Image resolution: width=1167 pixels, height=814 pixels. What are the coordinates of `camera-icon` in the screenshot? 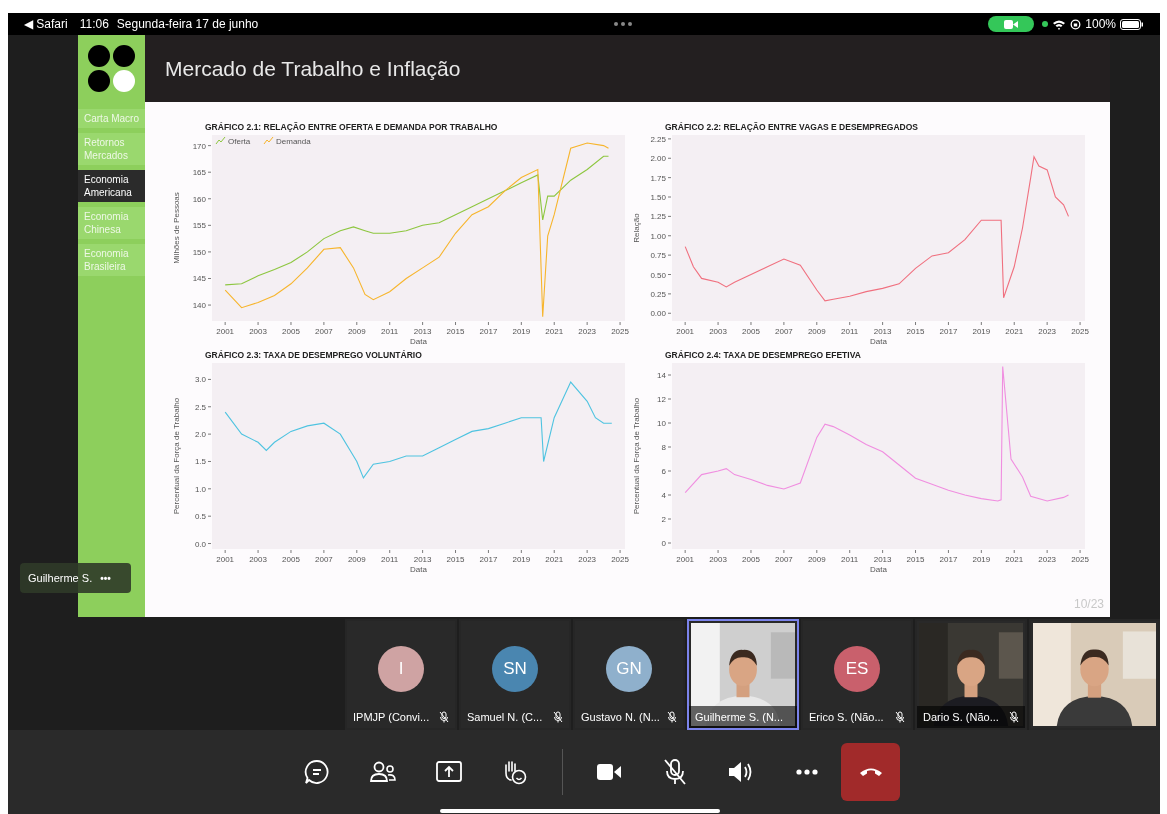 It's located at (609, 772).